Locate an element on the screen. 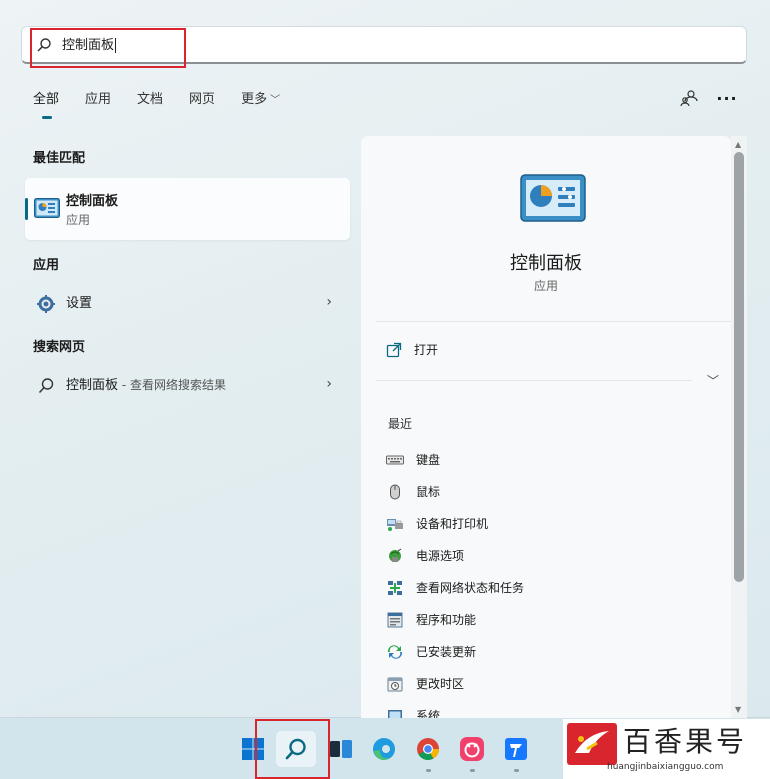 Image resolution: width=770 pixels, height=779 pixels. recent-item-label: 查看网络状态和任务 is located at coordinates (470, 588).